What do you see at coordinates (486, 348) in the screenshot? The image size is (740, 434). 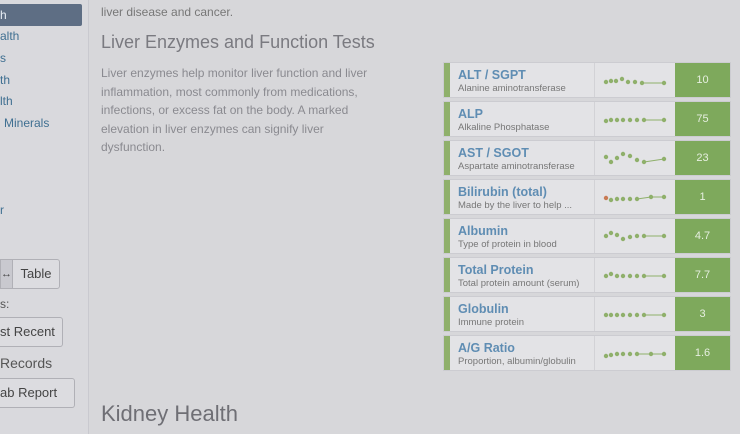 I see `test-name: A/G Ratio` at bounding box center [486, 348].